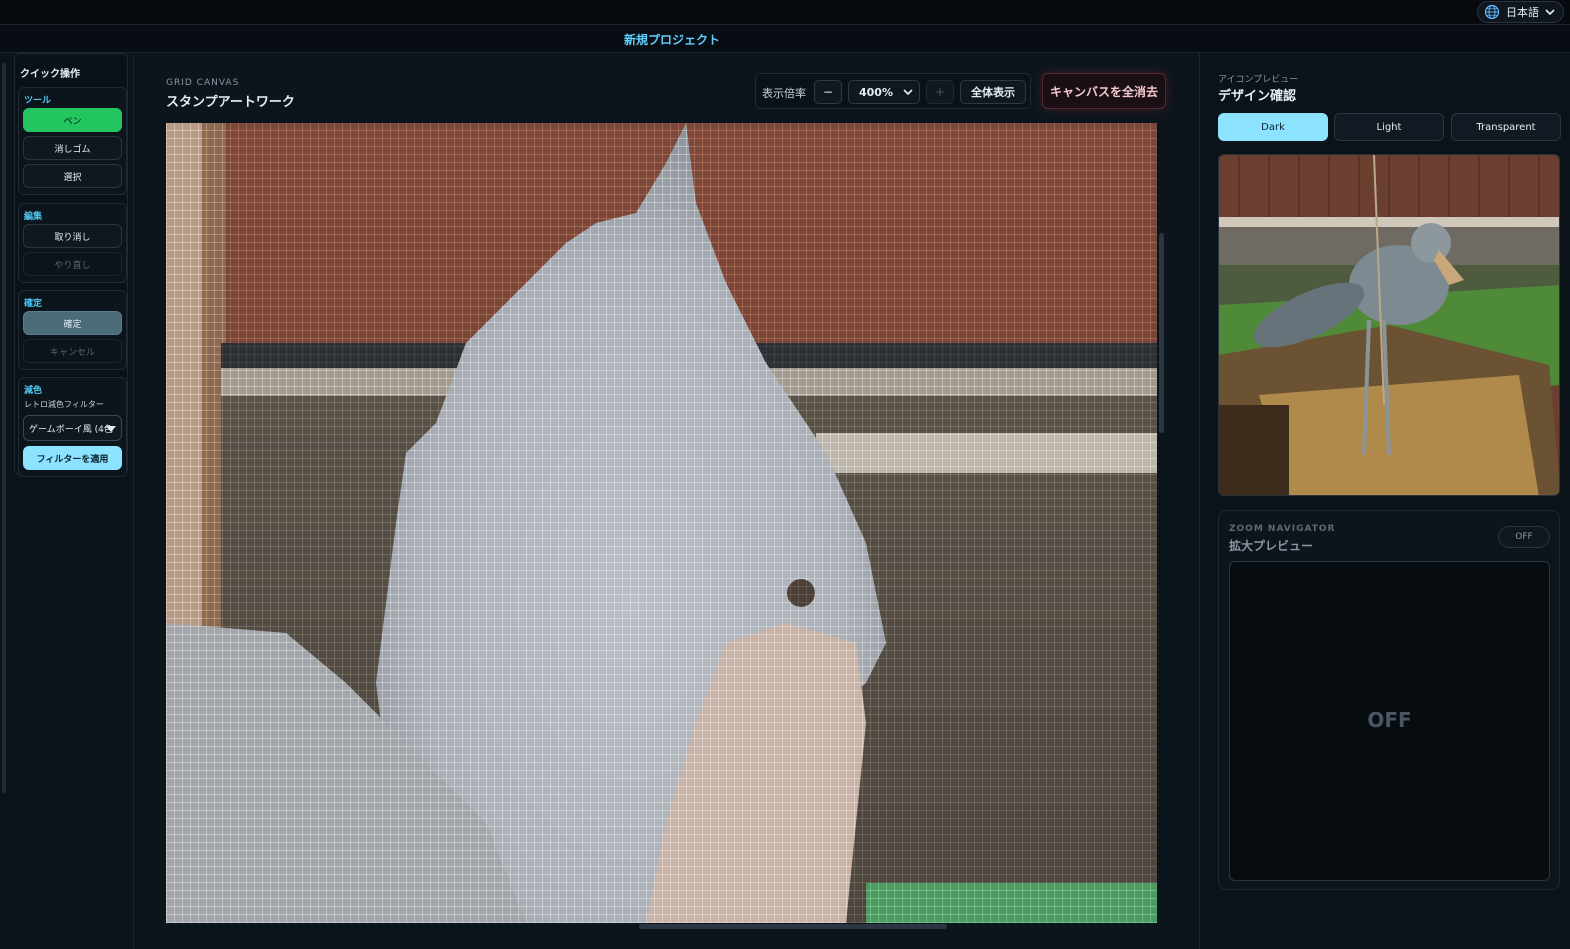 This screenshot has height=949, width=1570. I want to click on shoebill-photo, so click(1389, 325).